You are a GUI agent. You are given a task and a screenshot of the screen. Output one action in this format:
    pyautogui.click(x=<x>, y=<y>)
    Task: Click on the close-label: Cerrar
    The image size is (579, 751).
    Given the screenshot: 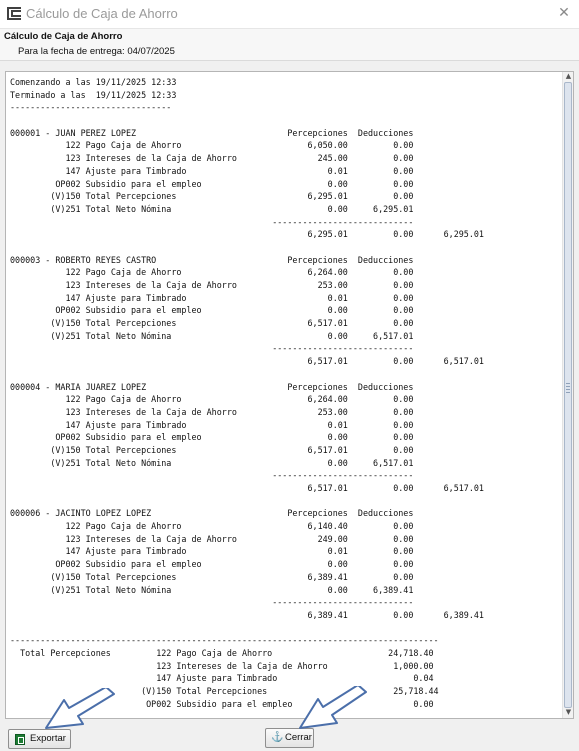 What is the action you would take?
    pyautogui.click(x=298, y=737)
    